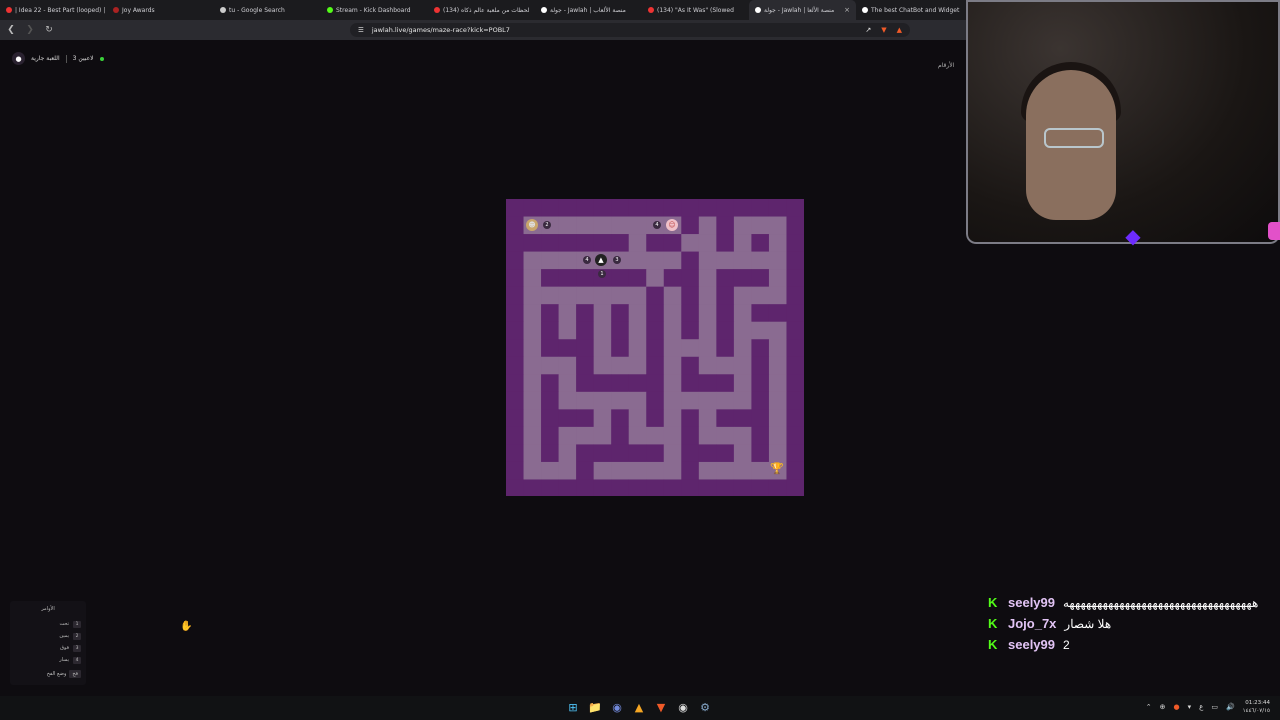 The height and width of the screenshot is (720, 1280). What do you see at coordinates (1230, 707) in the screenshot?
I see `volume-icon: 🔊` at bounding box center [1230, 707].